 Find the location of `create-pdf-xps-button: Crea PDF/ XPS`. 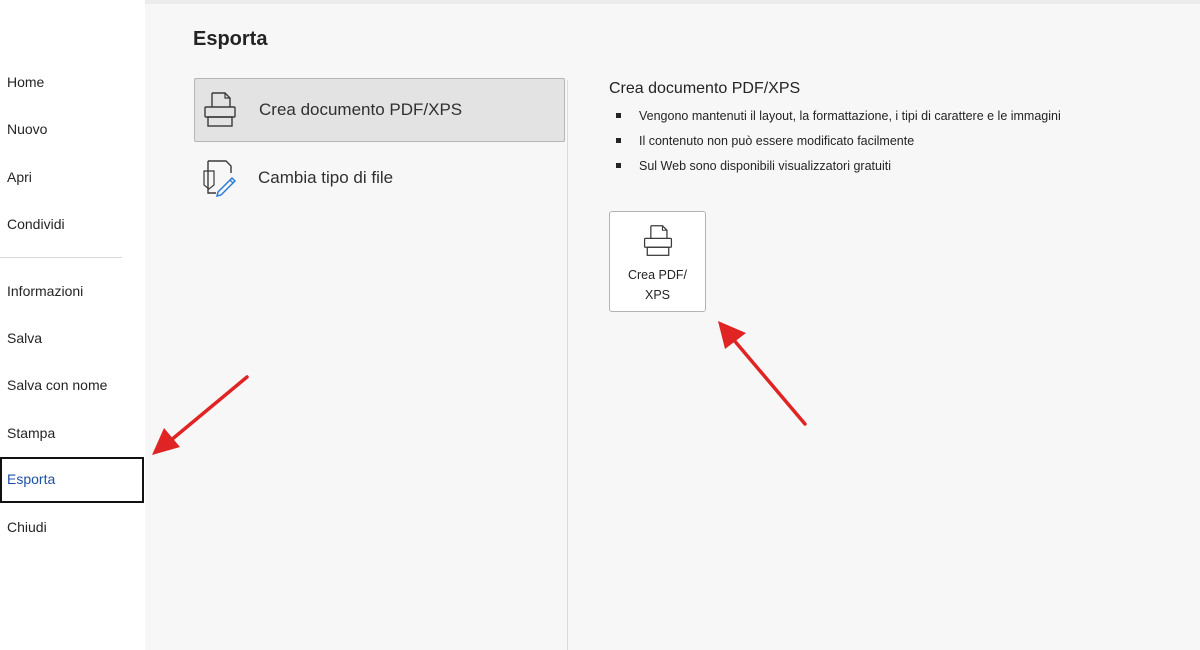

create-pdf-xps-button: Crea PDF/ XPS is located at coordinates (657, 261).